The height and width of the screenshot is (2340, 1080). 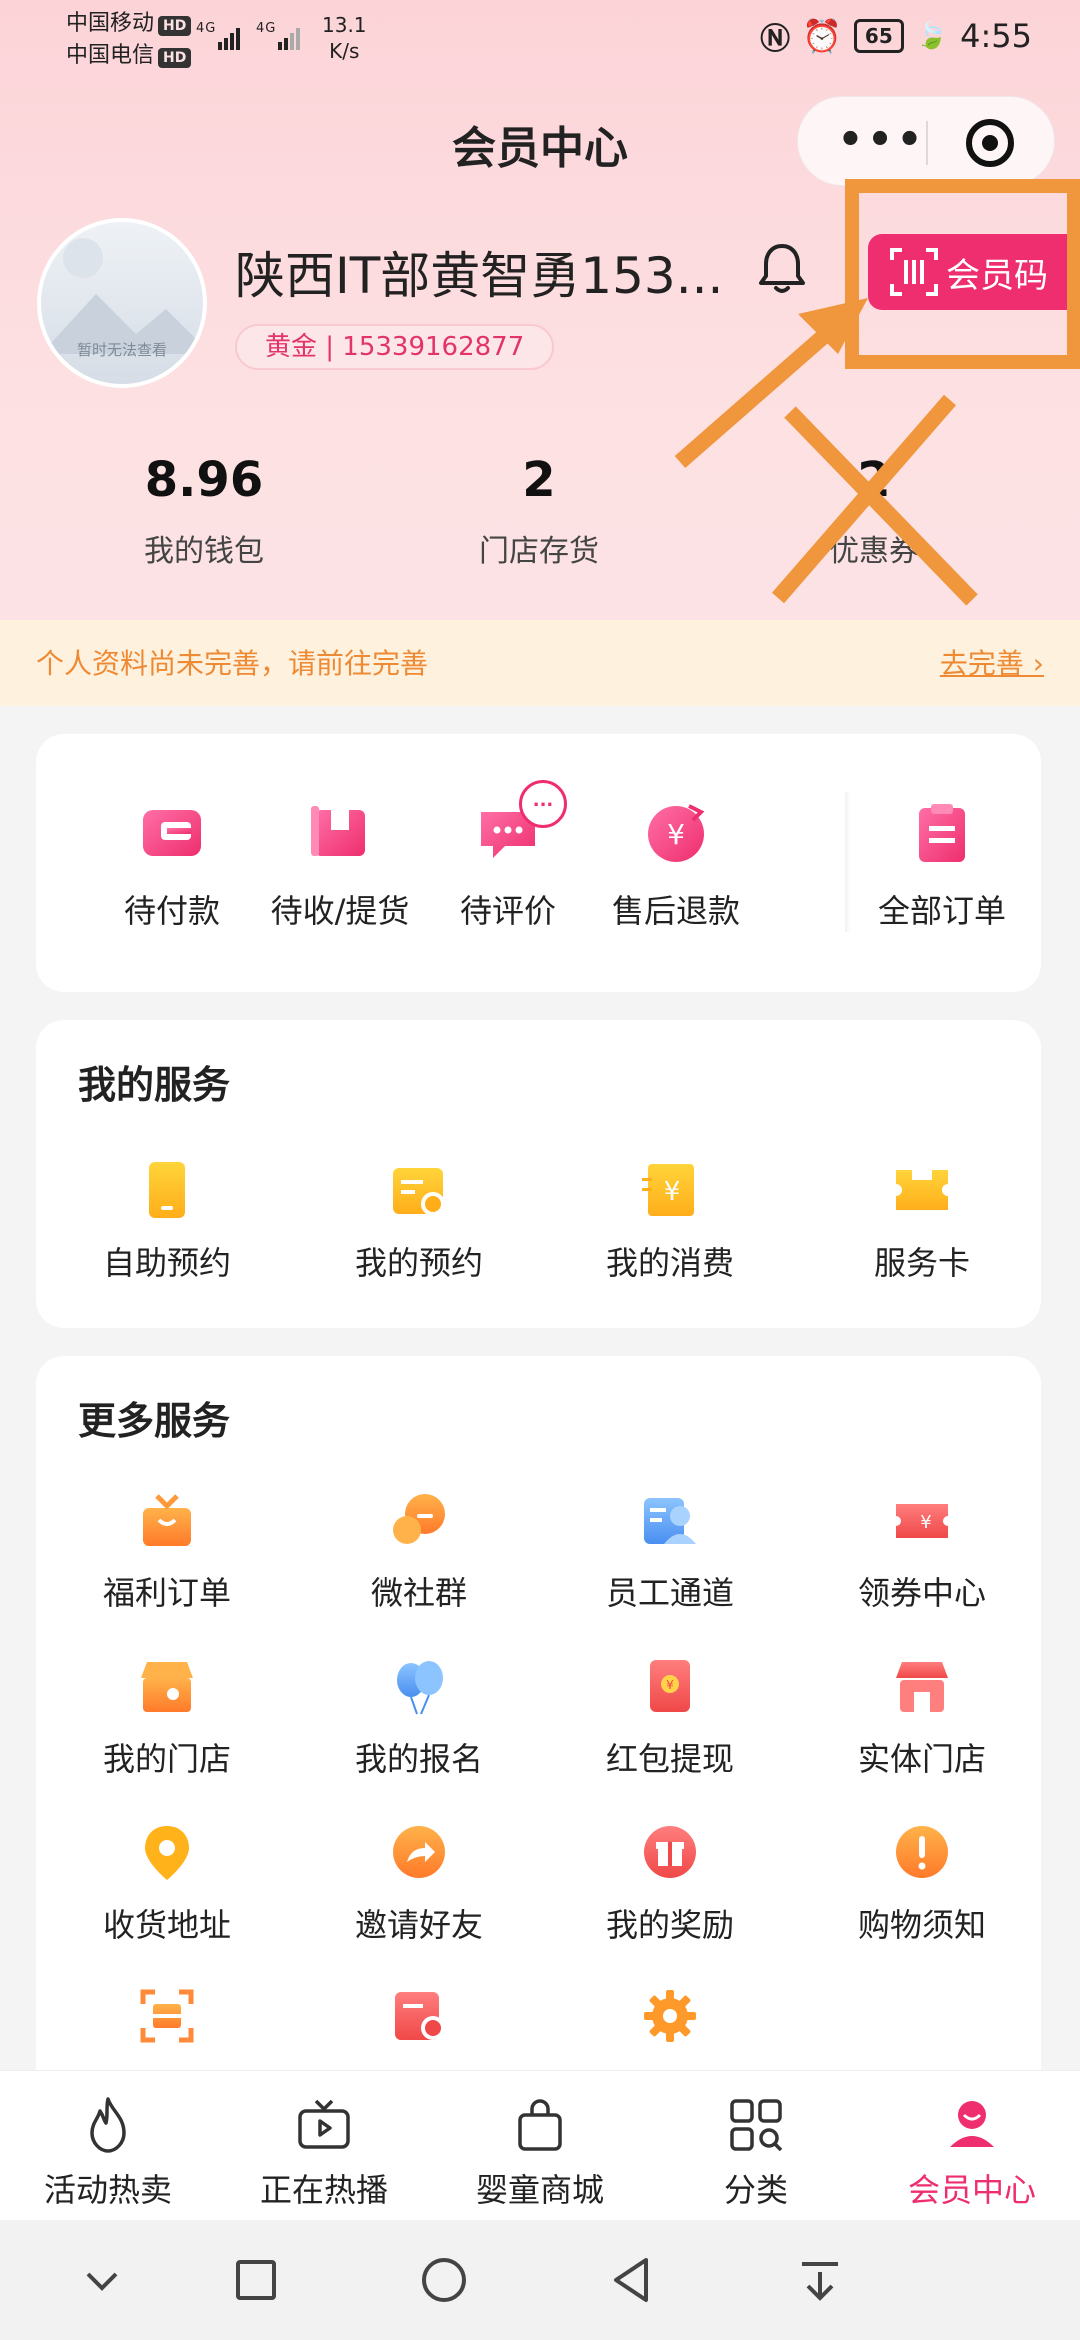 What do you see at coordinates (419, 1686) in the screenshot?
I see `balloon-icon` at bounding box center [419, 1686].